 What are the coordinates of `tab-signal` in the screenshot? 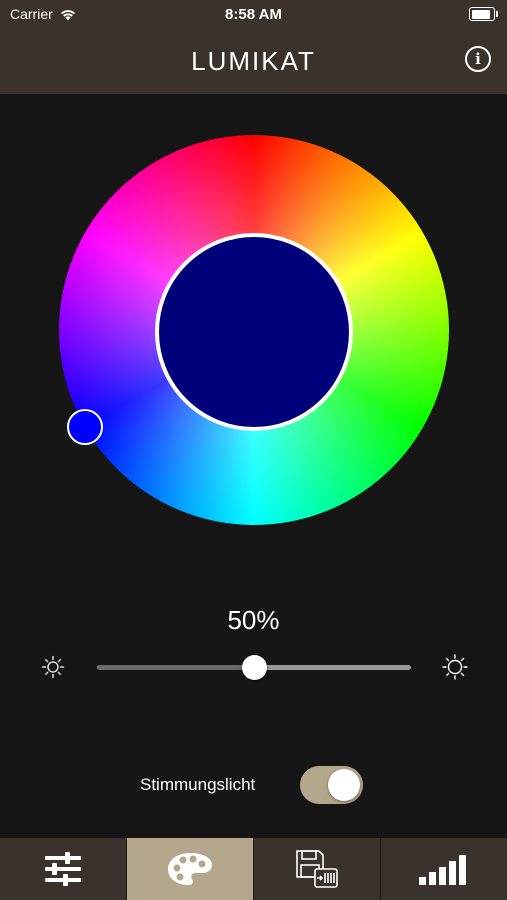 It's located at (443, 869).